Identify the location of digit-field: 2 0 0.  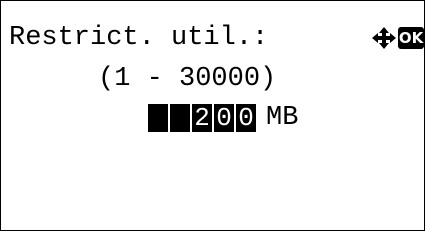
(202, 118).